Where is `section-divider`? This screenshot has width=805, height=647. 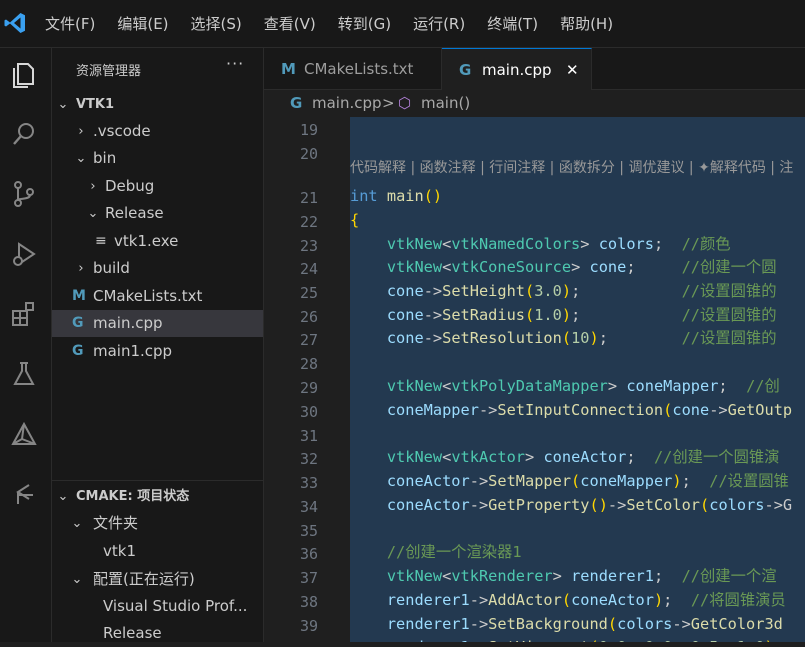
section-divider is located at coordinates (157, 480).